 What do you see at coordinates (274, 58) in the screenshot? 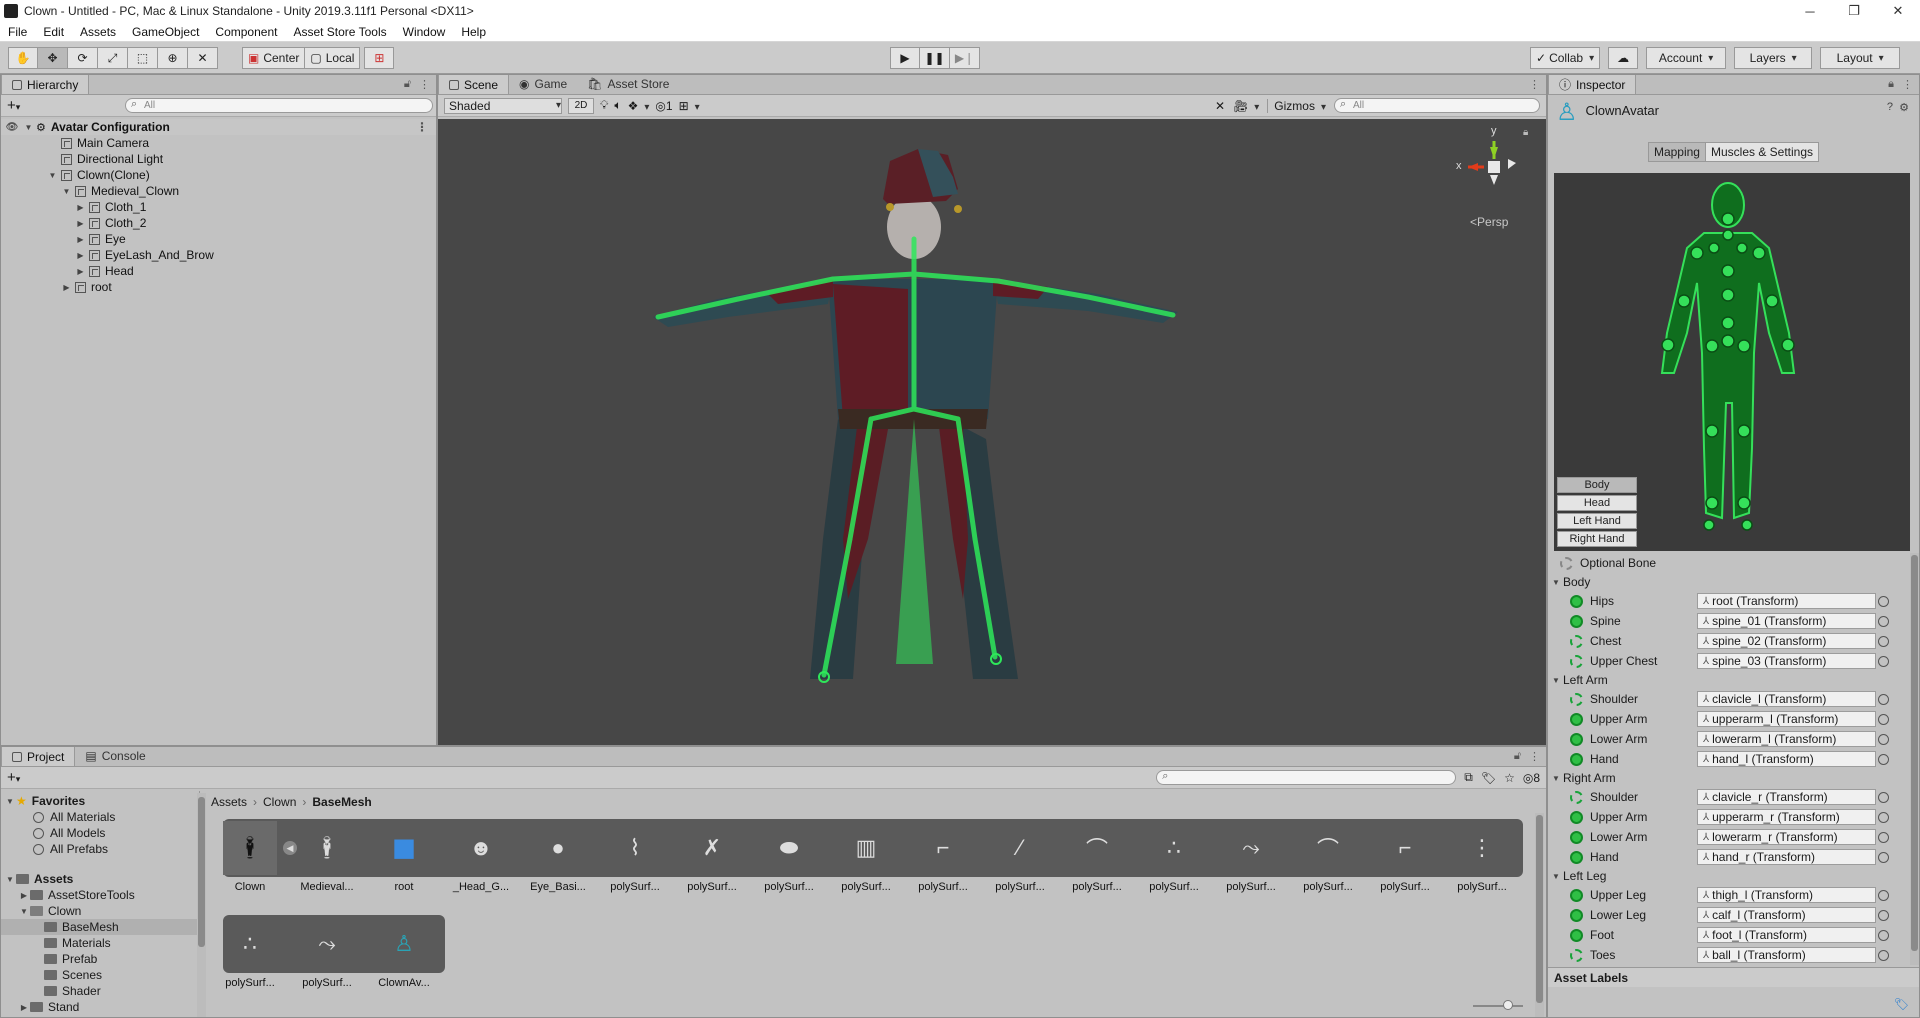
I see `pivot-center-button: ▣ Center` at bounding box center [274, 58].